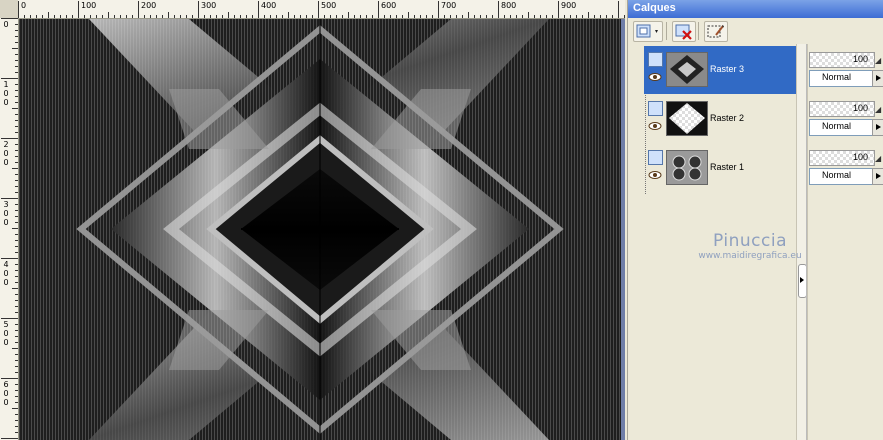 This screenshot has height=440, width=883. I want to click on layer-row-raster-1: Raster 1, so click(721, 168).